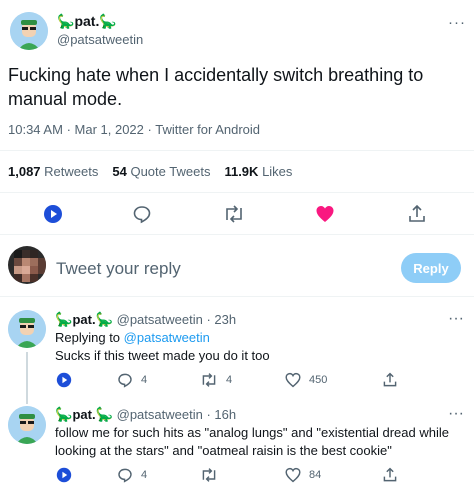  Describe the element at coordinates (109, 129) in the screenshot. I see `tweet-date: Mar 1, 2022` at that location.